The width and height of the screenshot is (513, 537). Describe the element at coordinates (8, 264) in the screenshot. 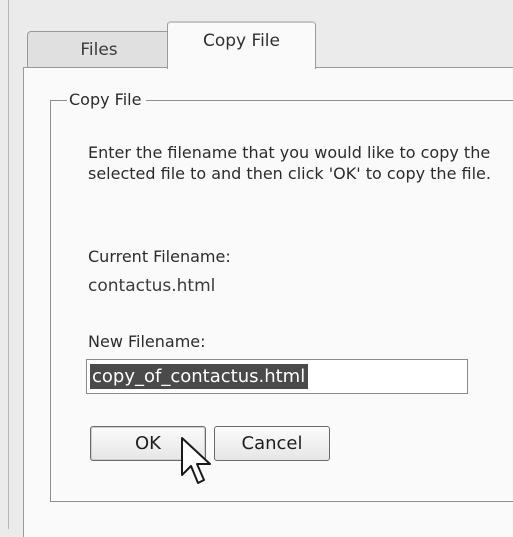

I see `dialog-frame-edge` at that location.